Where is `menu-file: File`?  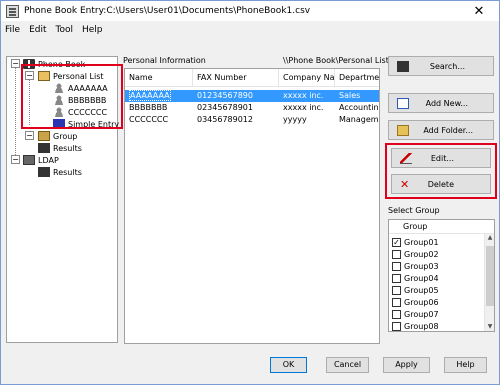 menu-file: File is located at coordinates (12, 30).